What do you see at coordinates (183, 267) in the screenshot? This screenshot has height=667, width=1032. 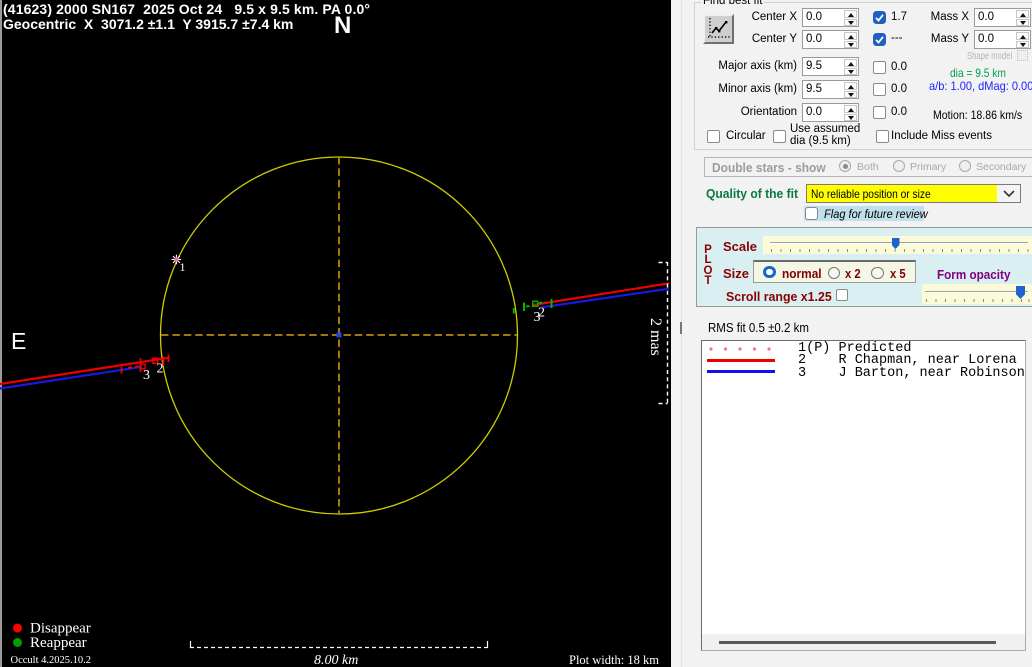 I see `svg-text: 1` at bounding box center [183, 267].